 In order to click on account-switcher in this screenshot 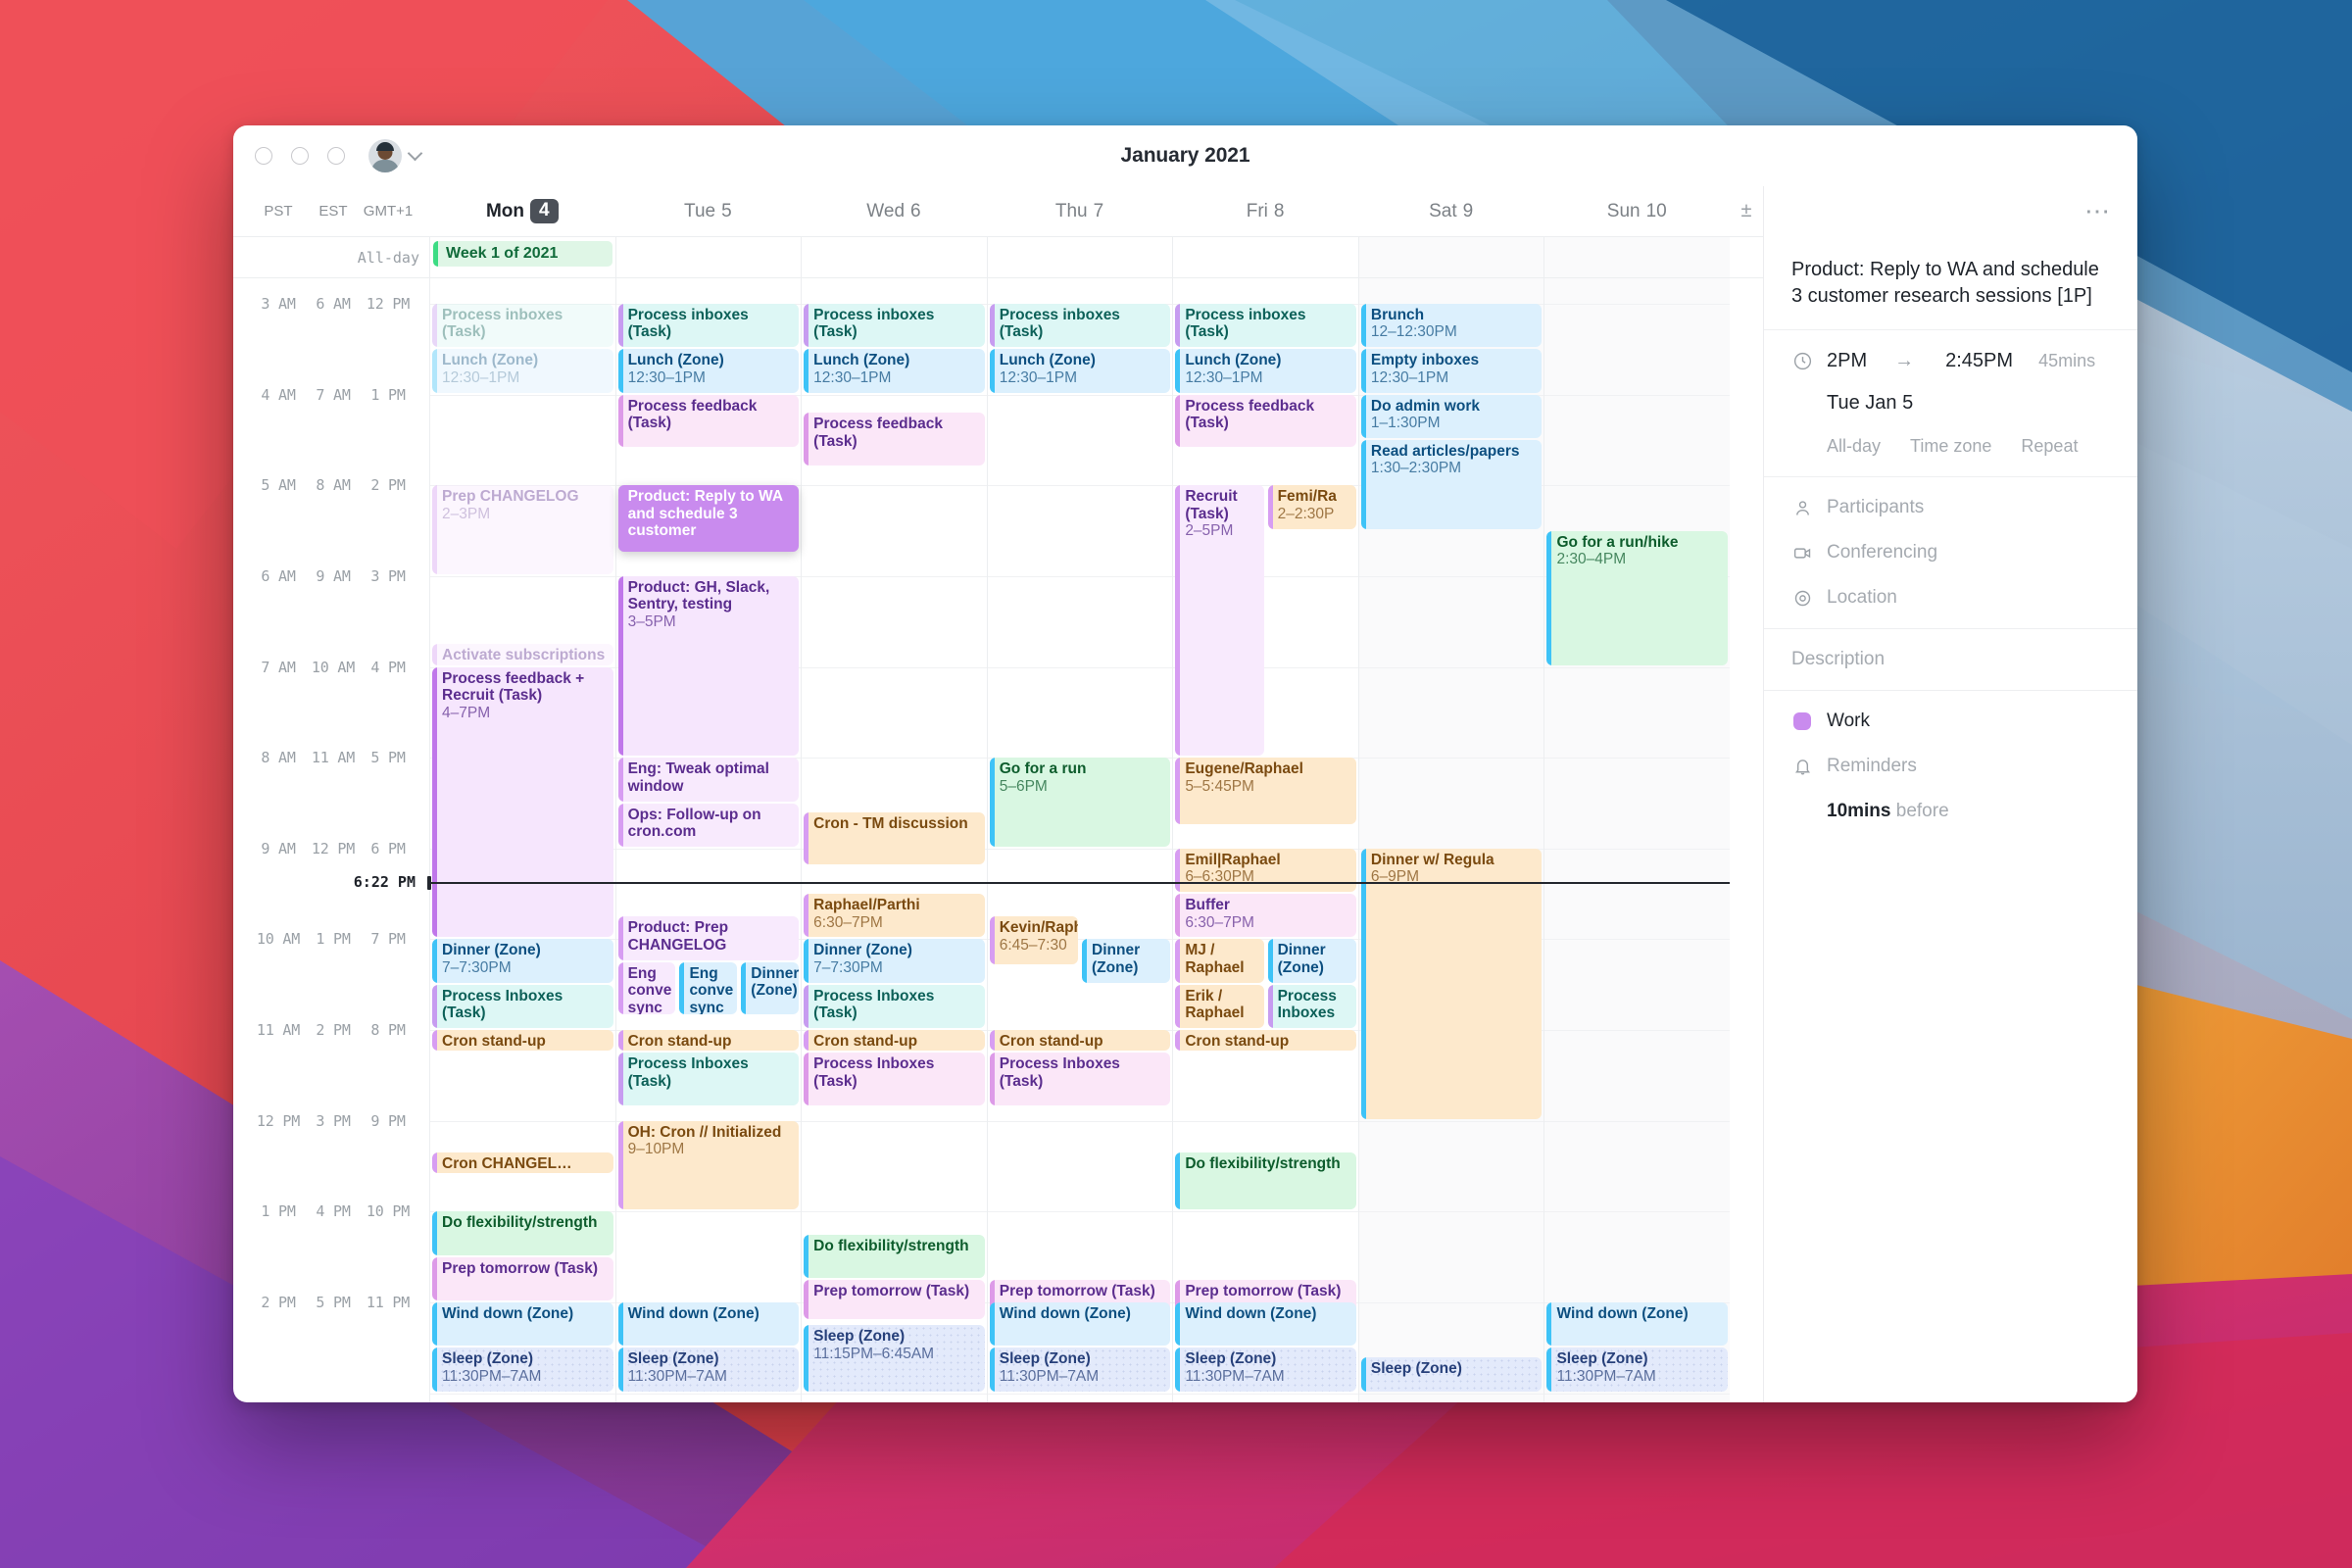, I will do `click(395, 156)`.